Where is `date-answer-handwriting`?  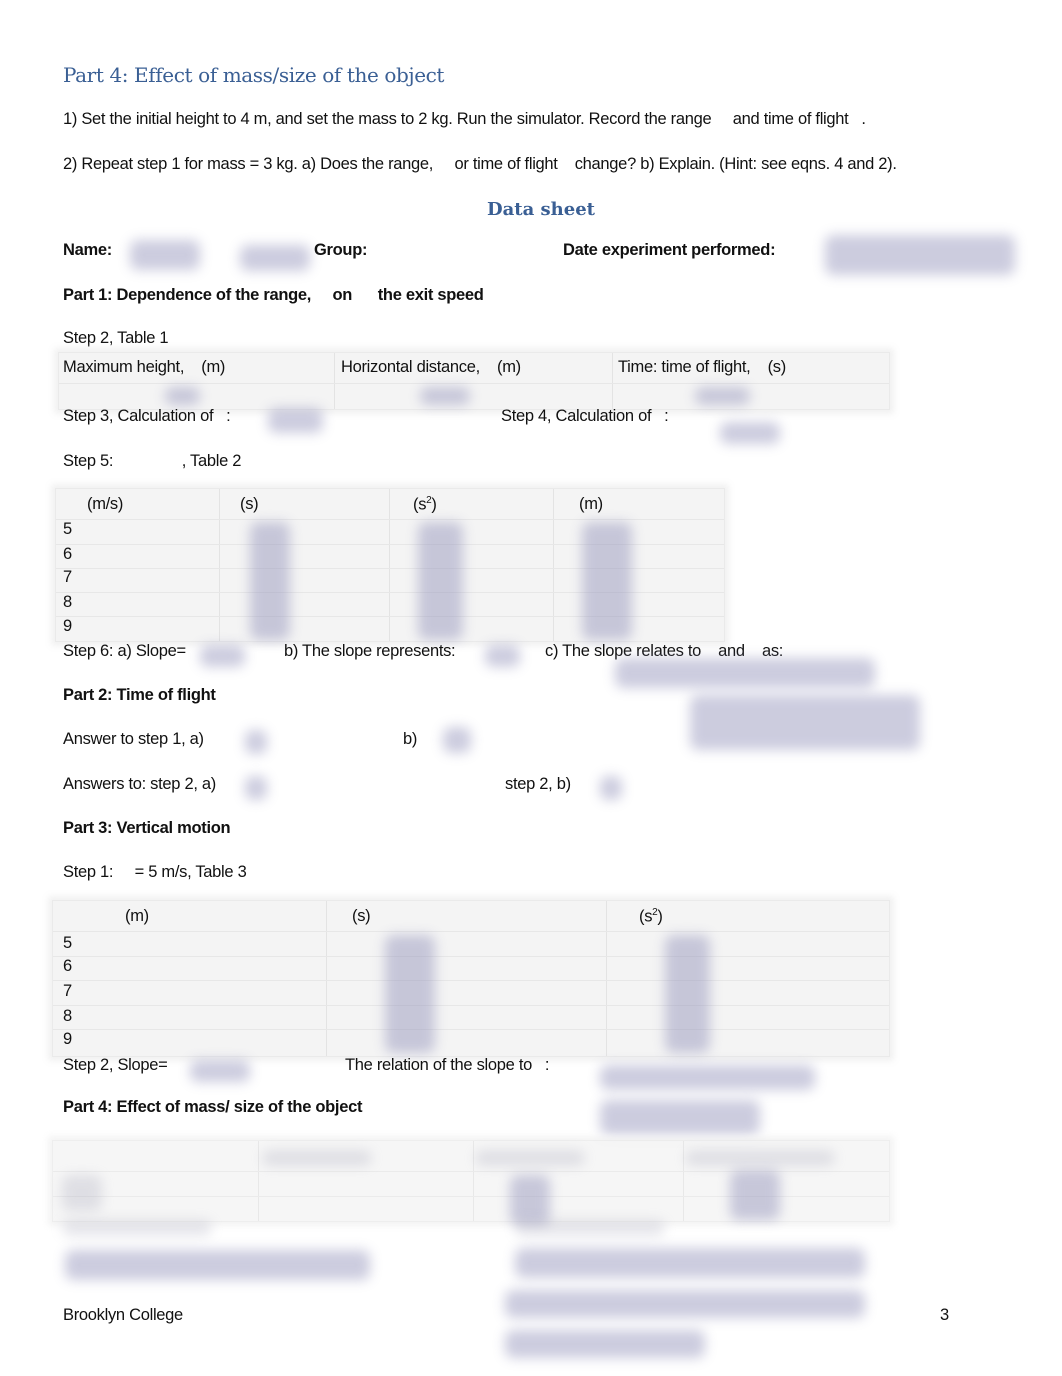
date-answer-handwriting is located at coordinates (920, 255).